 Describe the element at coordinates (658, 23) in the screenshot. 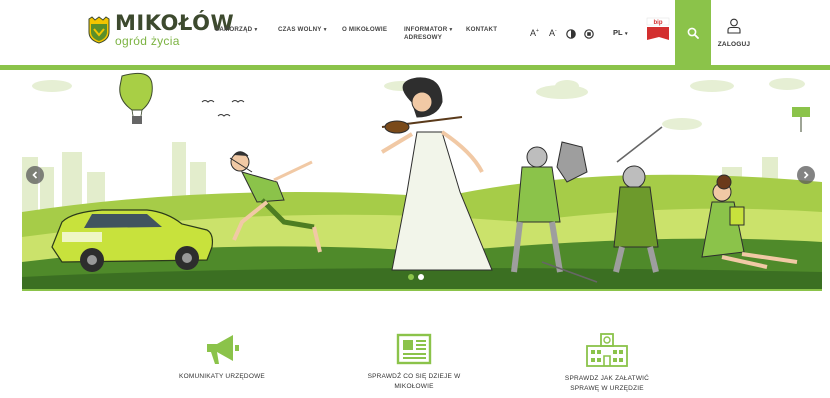

I see `bip-label: bip` at that location.